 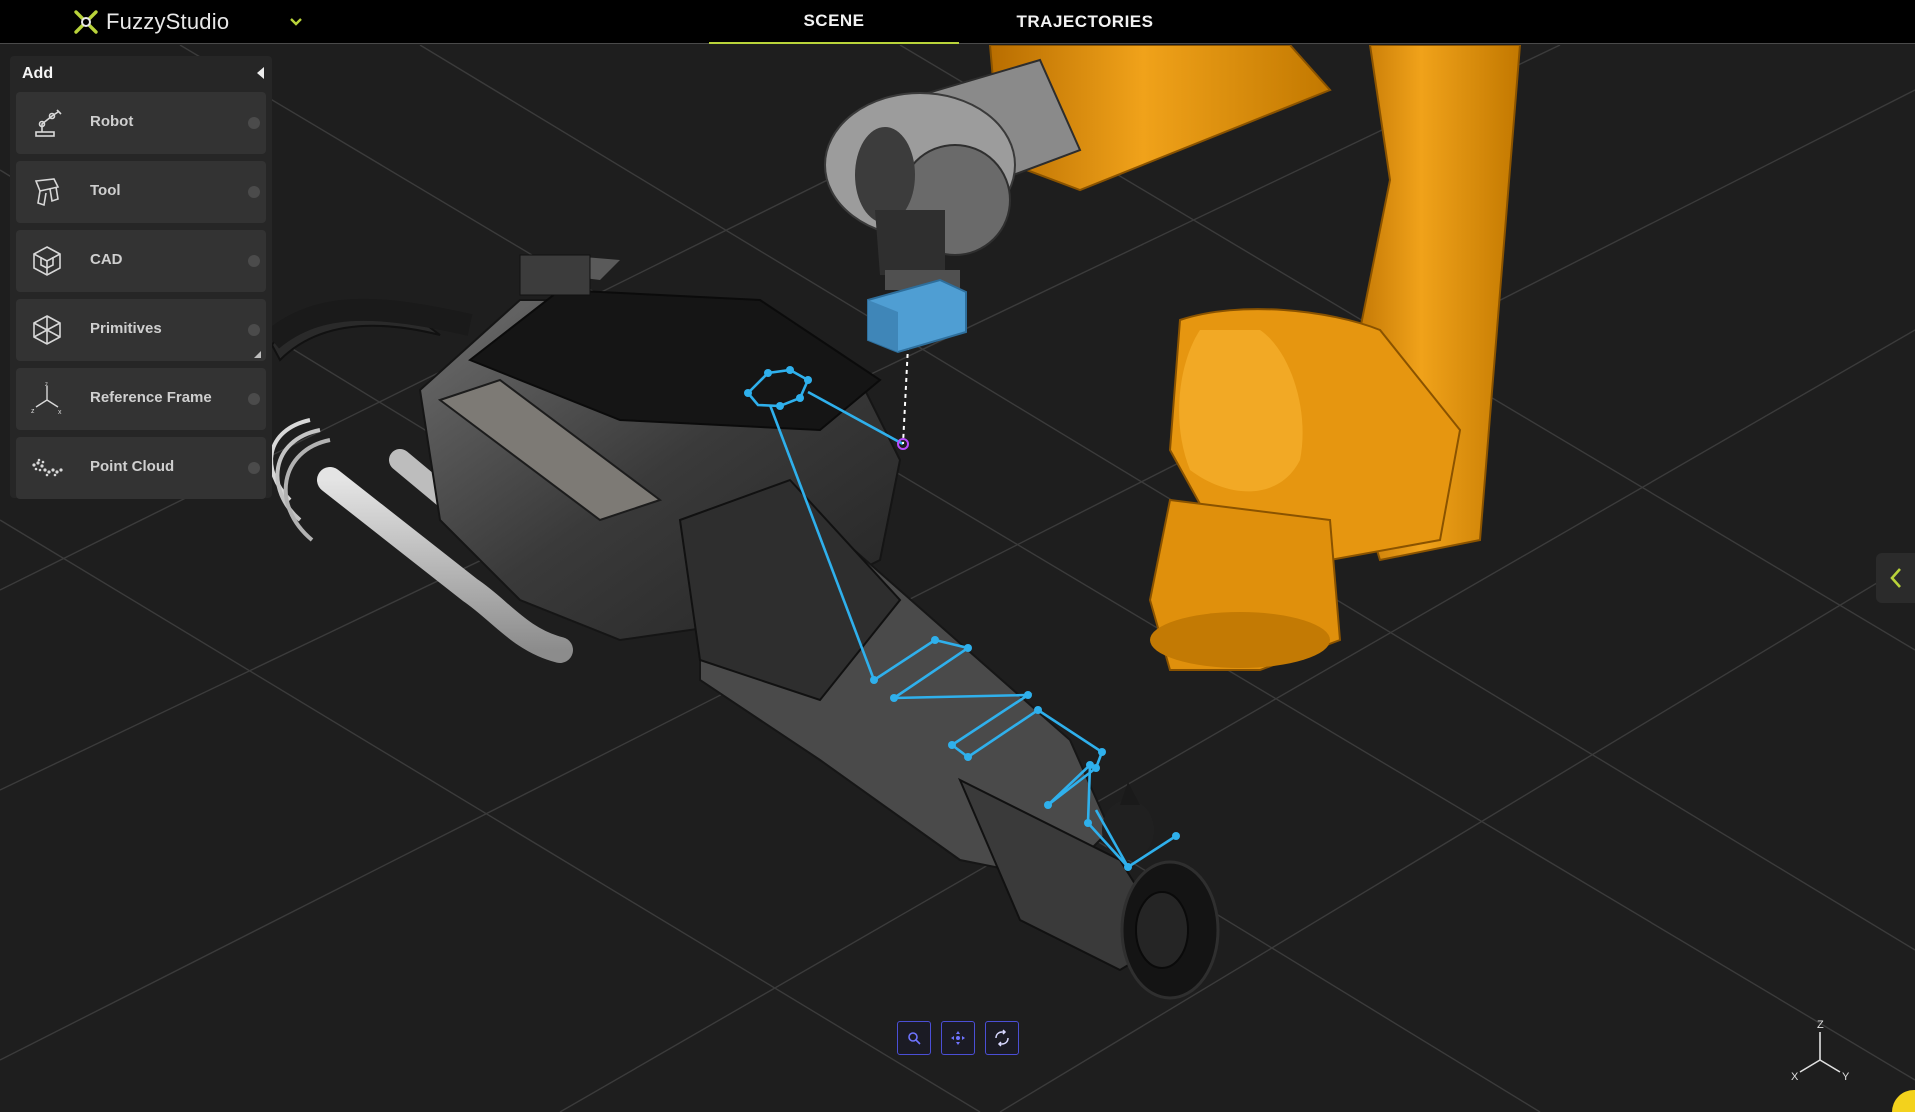 I want to click on axis-x-label: X, so click(x=1795, y=1077).